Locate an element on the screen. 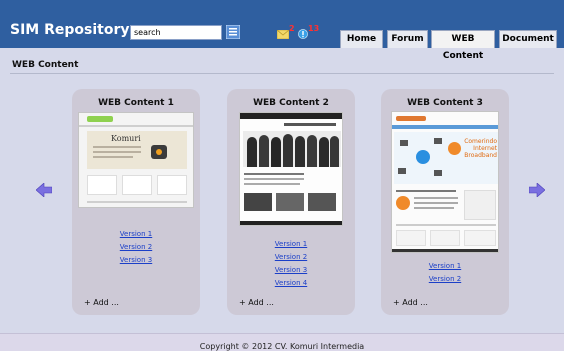 This screenshot has height=351, width=564. next-arrow-icon is located at coordinates (537, 190).